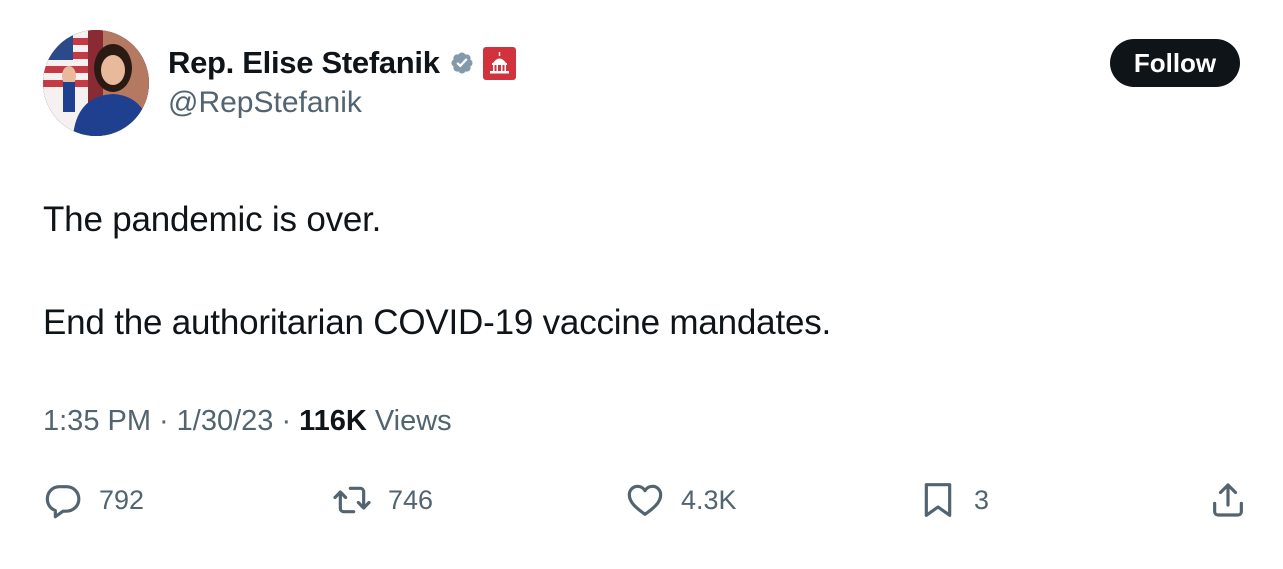  I want to click on verified-badge-icon, so click(462, 63).